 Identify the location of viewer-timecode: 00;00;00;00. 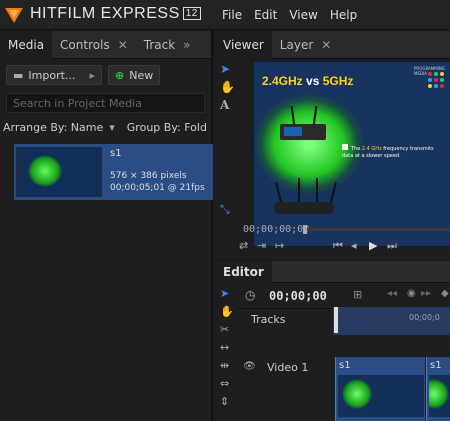
(276, 229).